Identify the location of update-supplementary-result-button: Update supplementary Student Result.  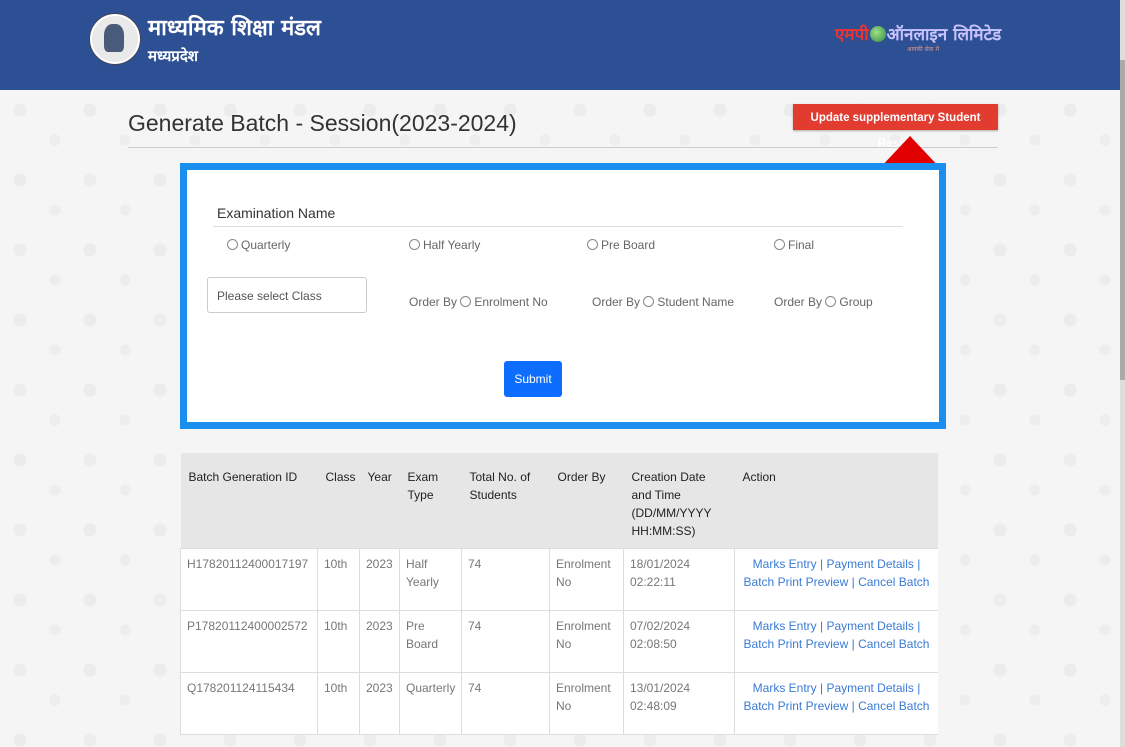
(895, 127).